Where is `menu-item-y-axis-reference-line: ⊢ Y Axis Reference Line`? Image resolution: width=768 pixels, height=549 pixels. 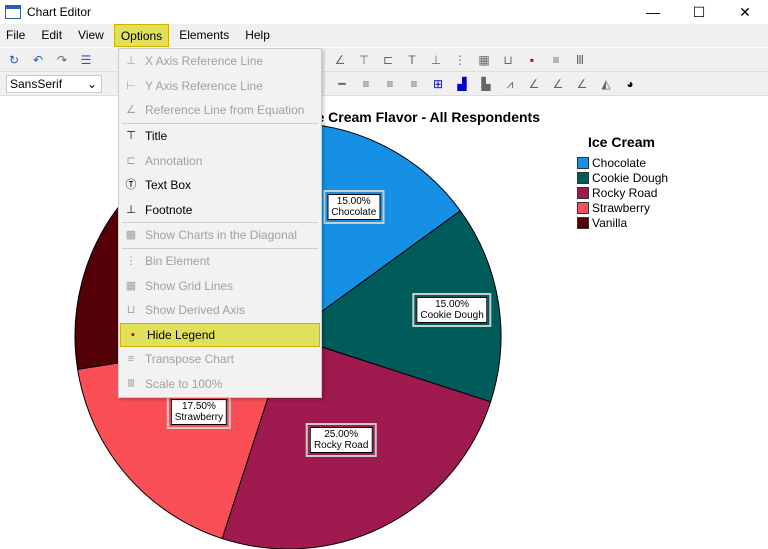 menu-item-y-axis-reference-line: ⊢ Y Axis Reference Line is located at coordinates (220, 86).